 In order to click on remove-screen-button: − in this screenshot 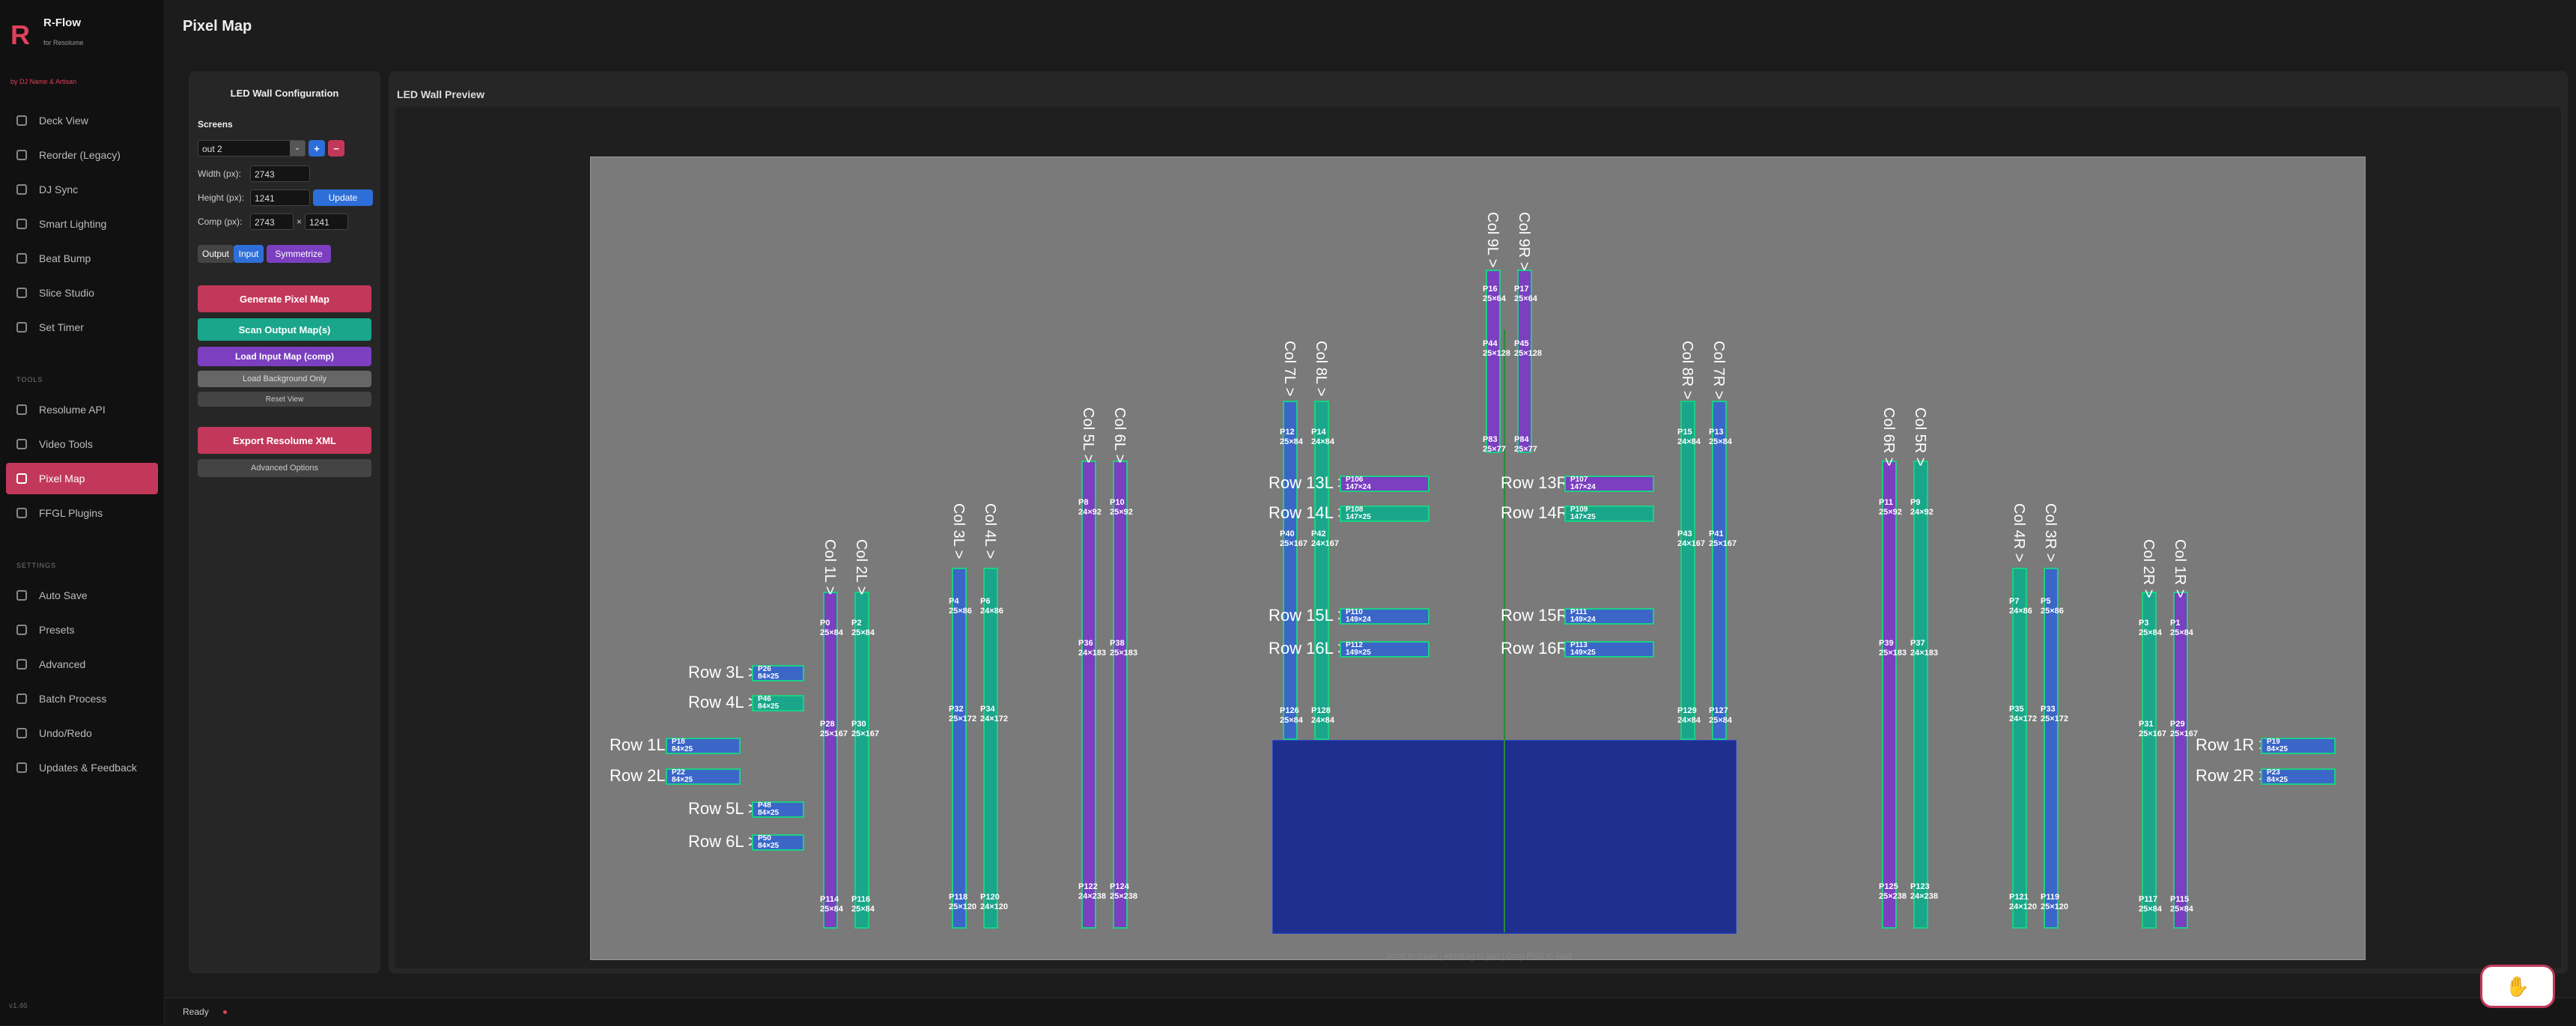, I will do `click(336, 148)`.